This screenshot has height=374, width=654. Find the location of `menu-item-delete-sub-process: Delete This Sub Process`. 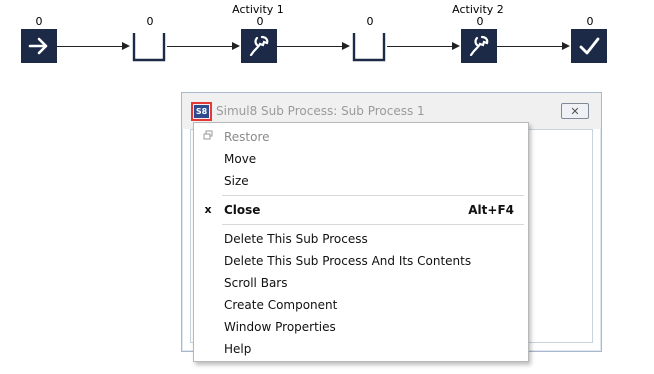

menu-item-delete-sub-process: Delete This Sub Process is located at coordinates (361, 239).